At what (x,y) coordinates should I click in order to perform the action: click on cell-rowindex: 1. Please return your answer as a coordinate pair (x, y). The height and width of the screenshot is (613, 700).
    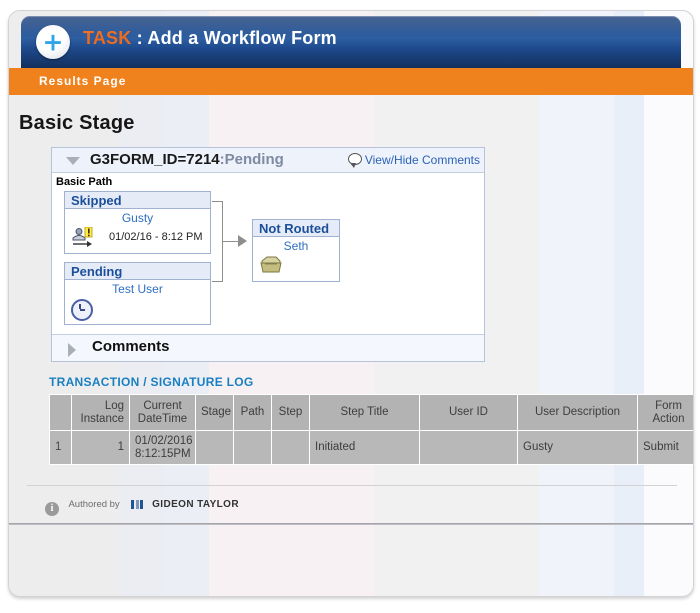
    Looking at the image, I should click on (60, 447).